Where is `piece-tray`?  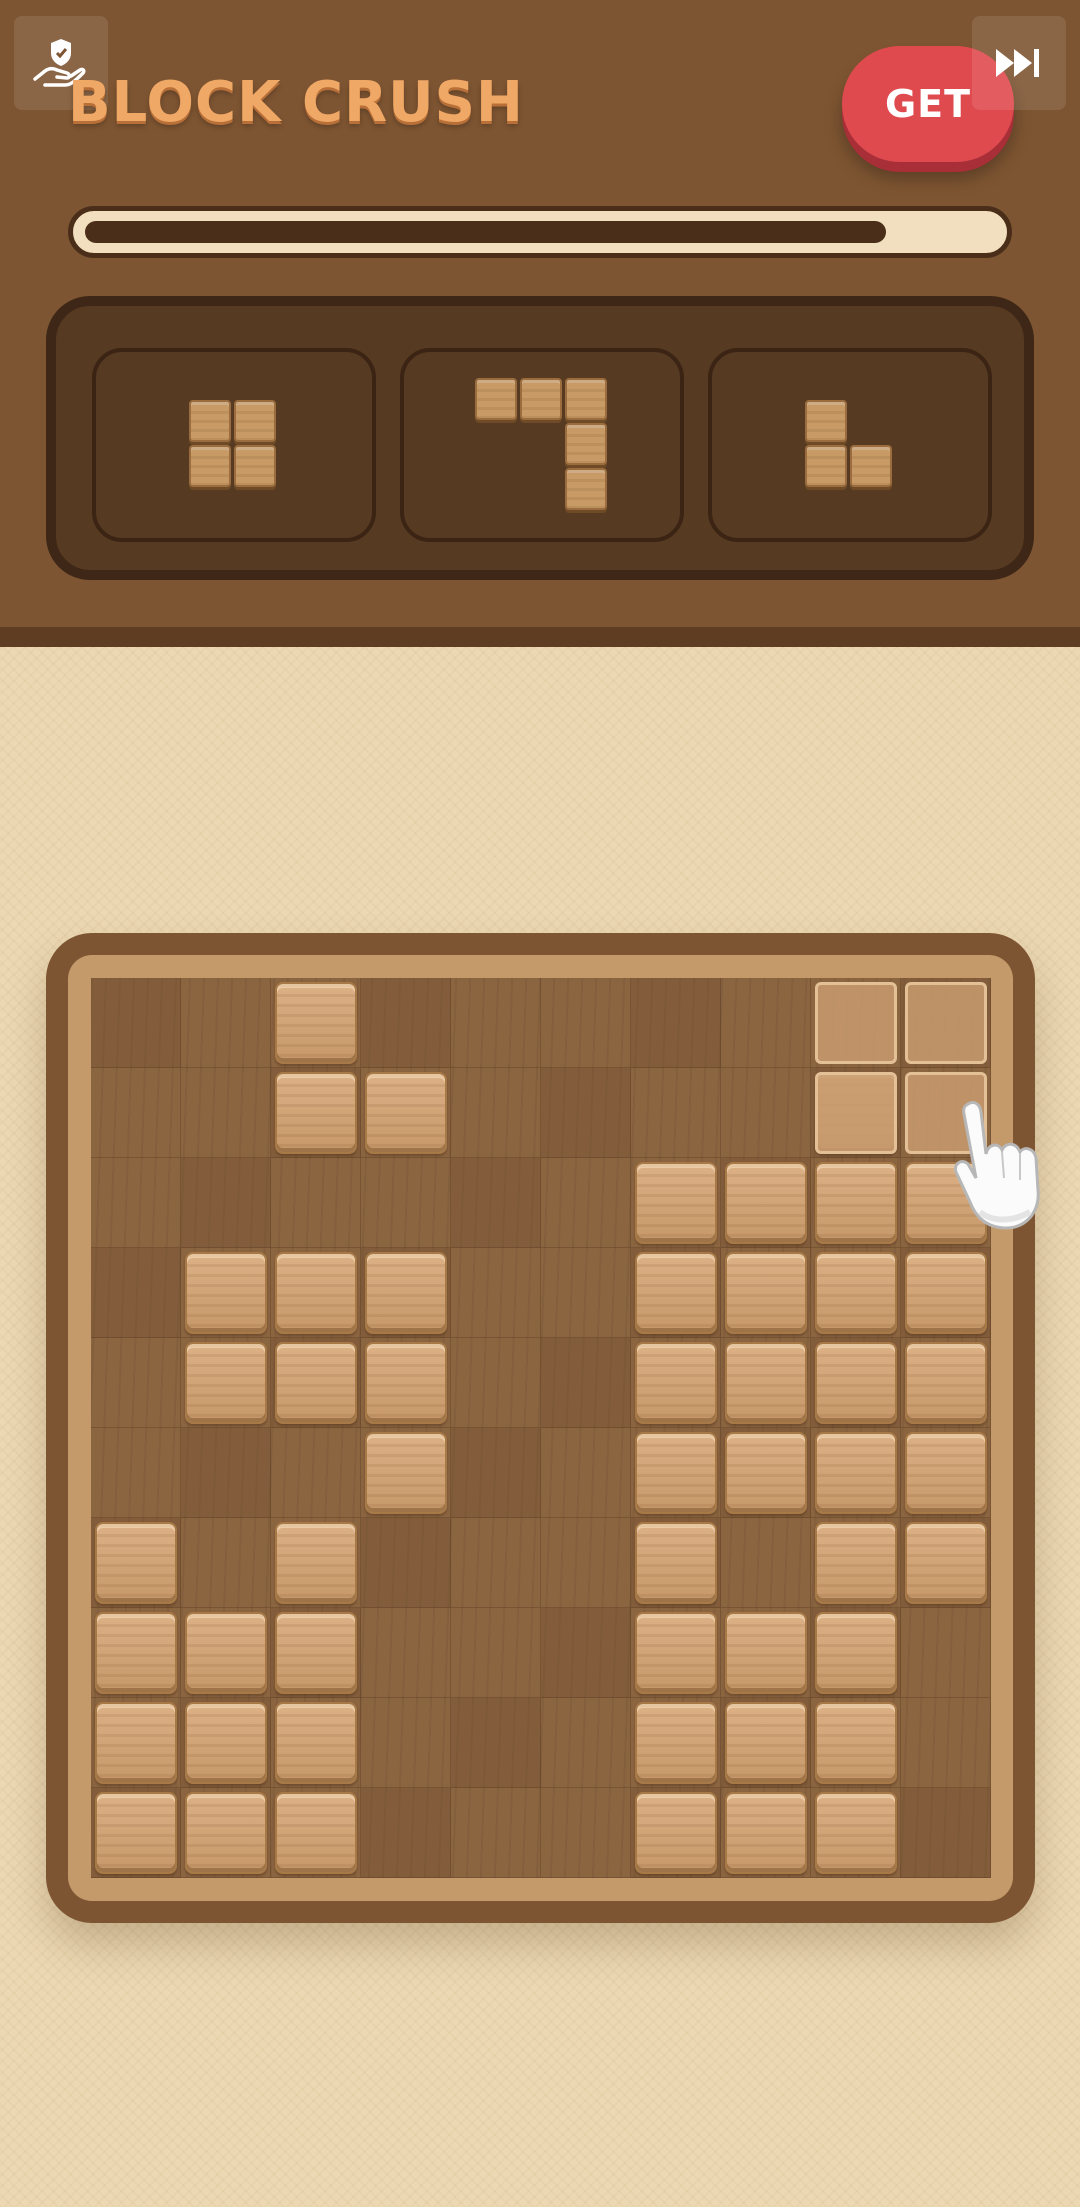 piece-tray is located at coordinates (540, 438).